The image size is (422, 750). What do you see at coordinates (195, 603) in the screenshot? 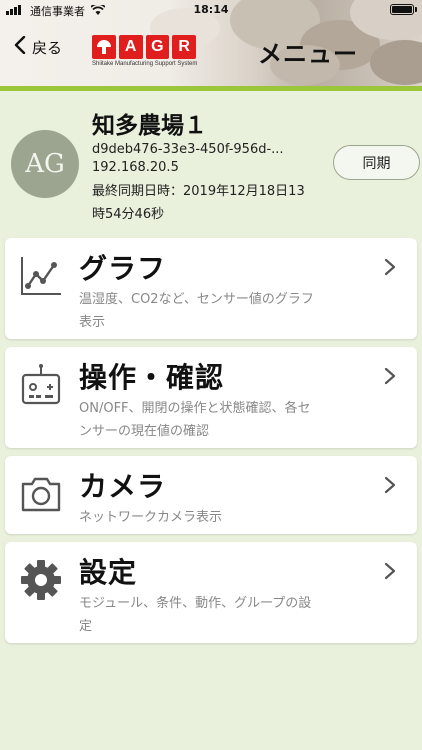
I see `menu-desc-line1: モジュール、条件、動作、グループの設` at bounding box center [195, 603].